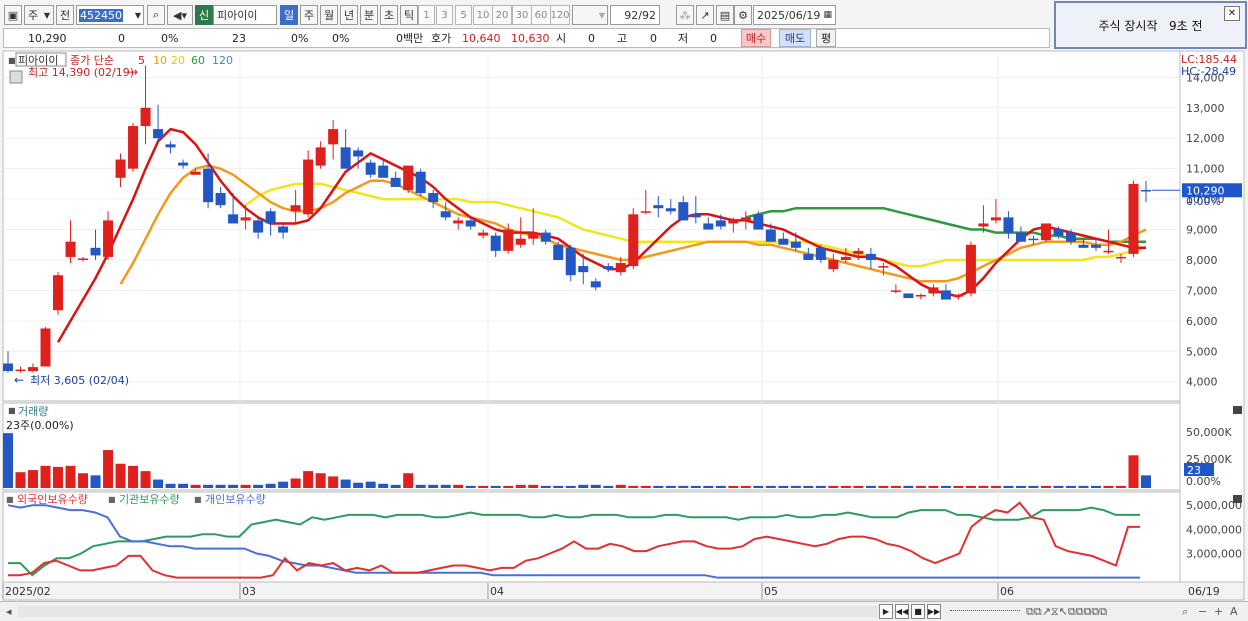 The image size is (1248, 621). I want to click on period-tab: 틱, so click(409, 15).